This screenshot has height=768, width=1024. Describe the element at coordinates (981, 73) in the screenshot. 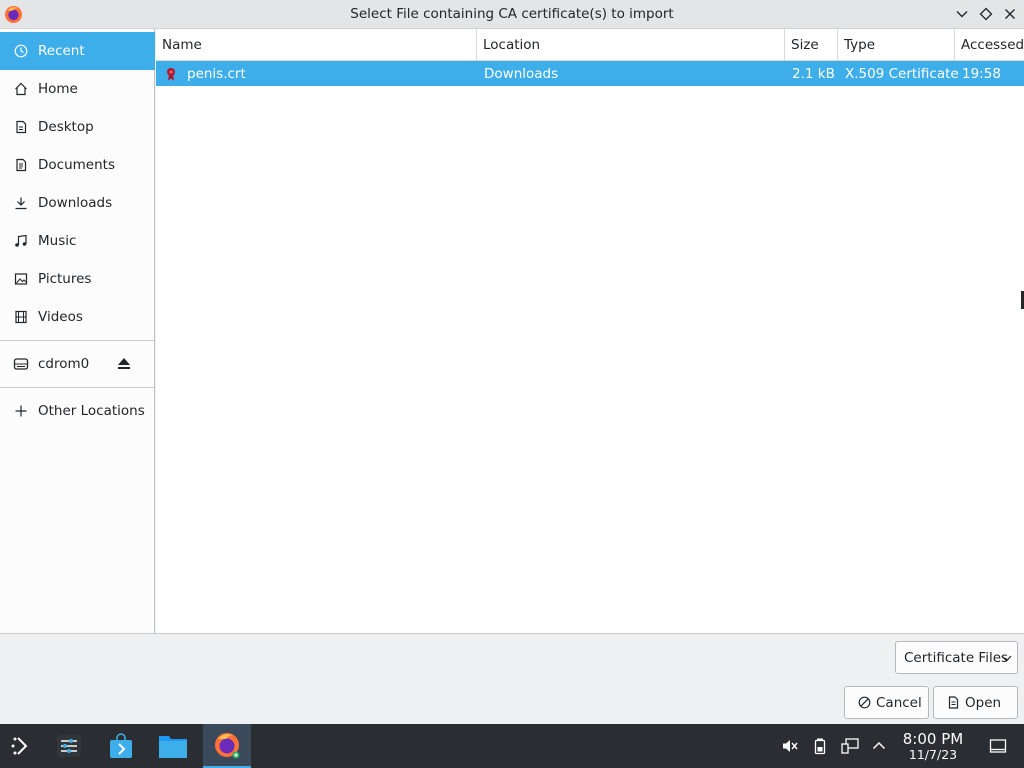

I see `file-accessed: 19:58` at that location.